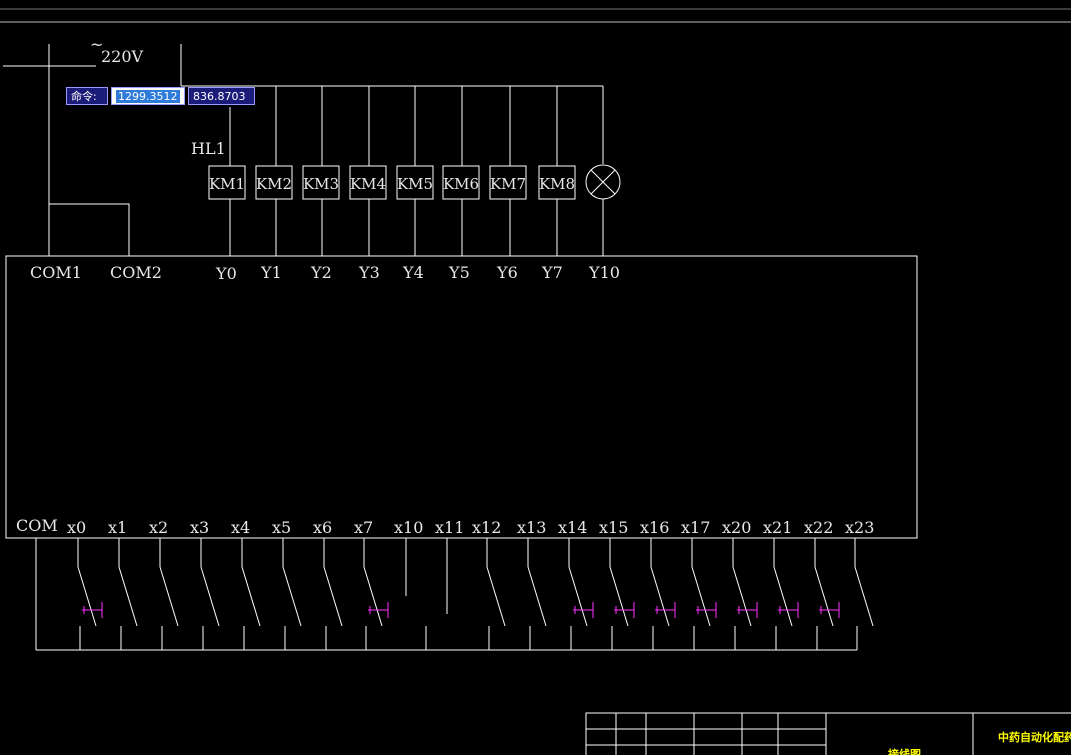 This screenshot has height=755, width=1071. I want to click on terminal-x12: x12, so click(486, 527).